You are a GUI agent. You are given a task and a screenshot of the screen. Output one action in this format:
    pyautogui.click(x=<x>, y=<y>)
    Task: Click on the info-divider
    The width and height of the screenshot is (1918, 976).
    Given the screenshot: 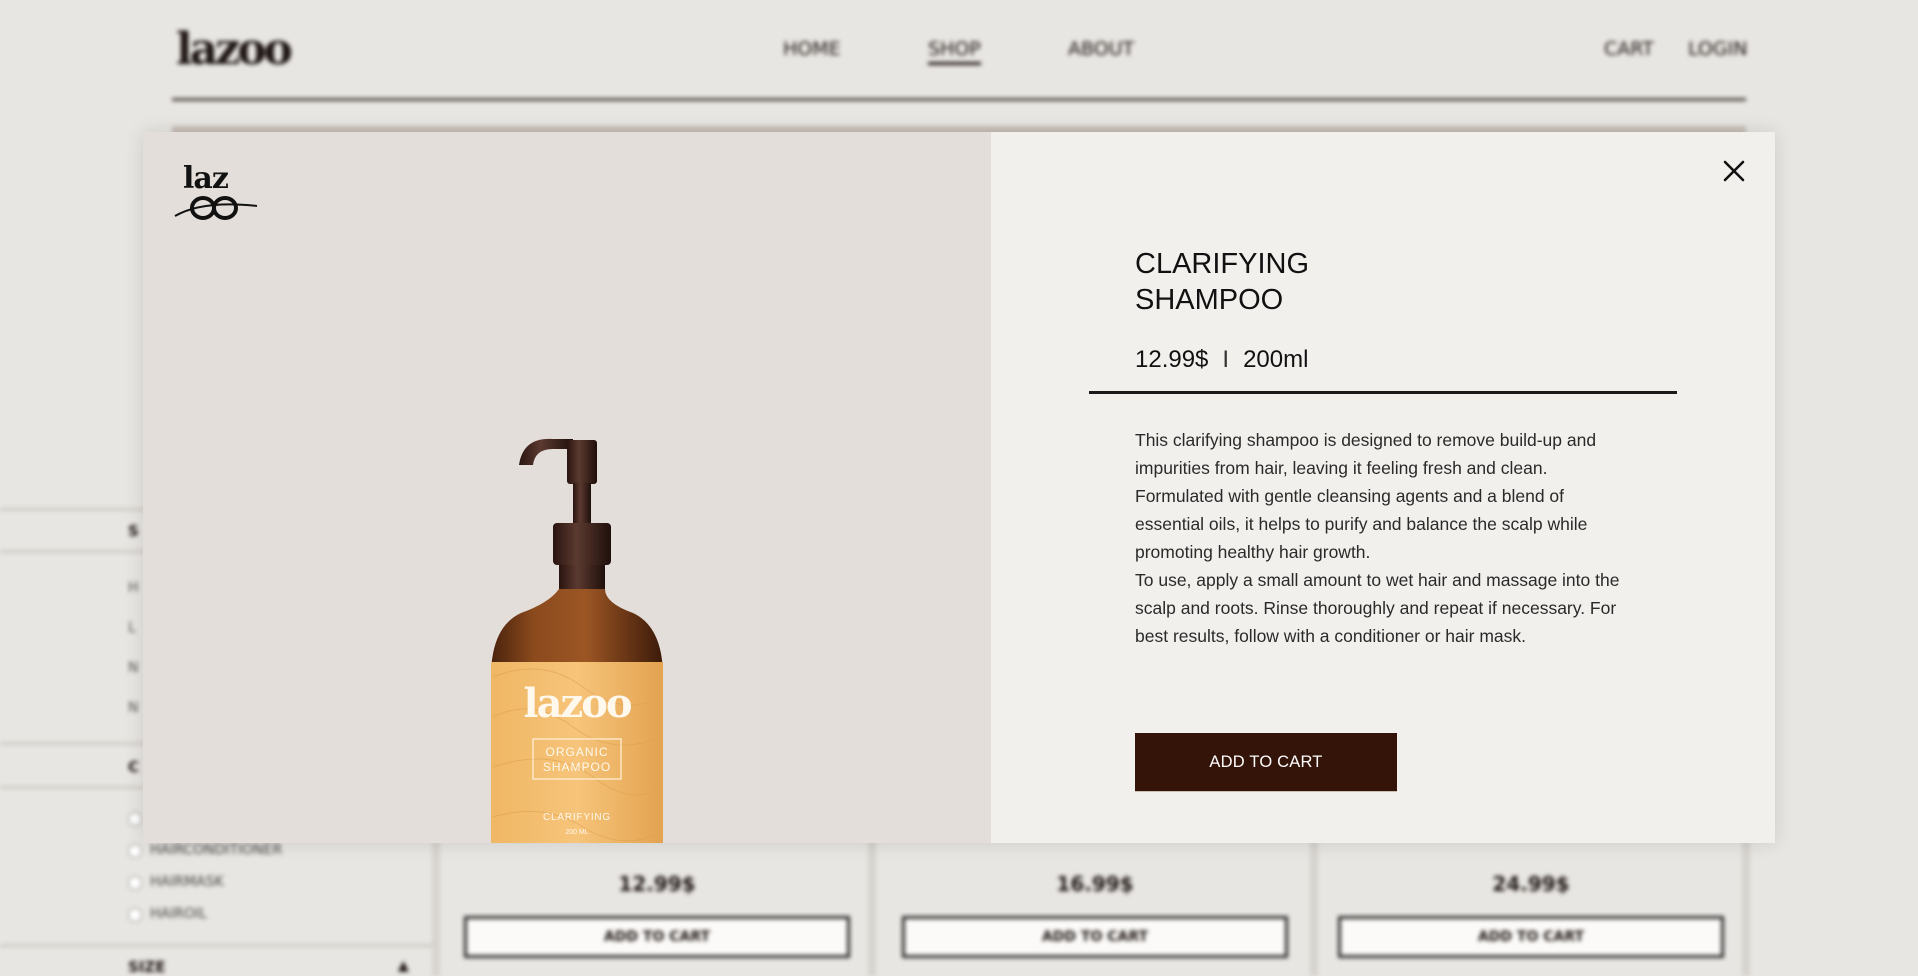 What is the action you would take?
    pyautogui.click(x=1383, y=392)
    